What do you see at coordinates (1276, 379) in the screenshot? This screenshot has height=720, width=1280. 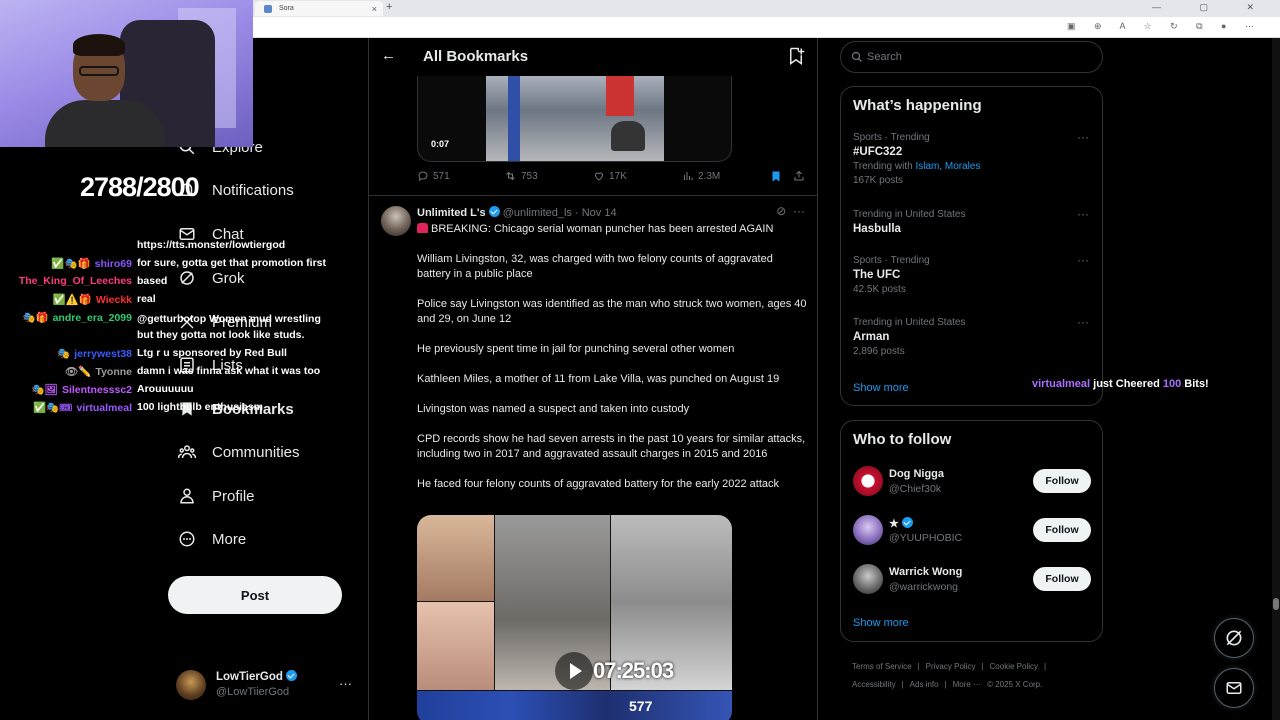 I see `scrollbar` at bounding box center [1276, 379].